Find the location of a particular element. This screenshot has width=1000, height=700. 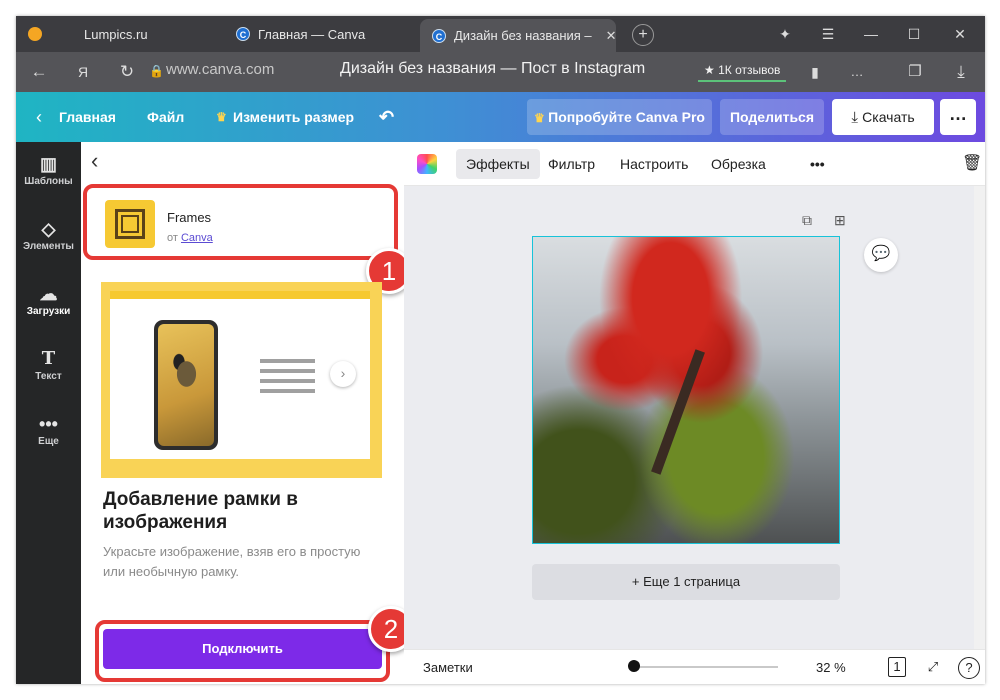

minimize-button: — is located at coordinates (871, 34).